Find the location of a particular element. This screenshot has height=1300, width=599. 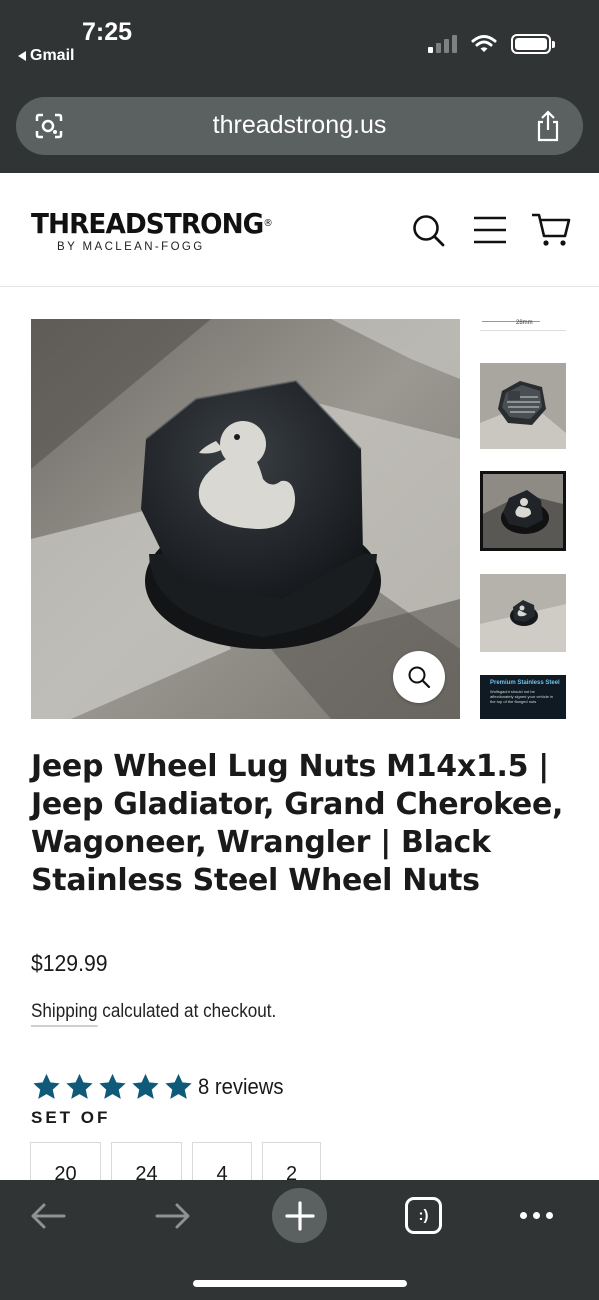

search-icon is located at coordinates (428, 230).